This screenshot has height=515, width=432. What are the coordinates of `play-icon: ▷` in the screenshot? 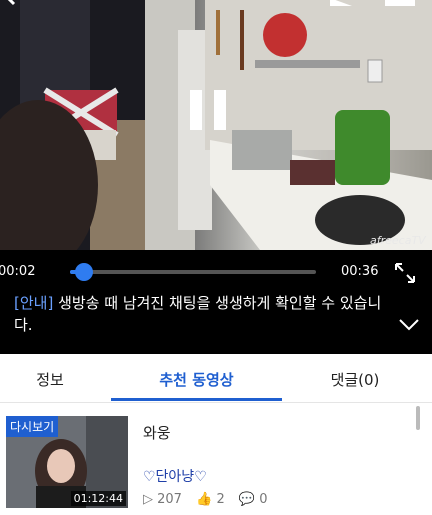 It's located at (148, 499).